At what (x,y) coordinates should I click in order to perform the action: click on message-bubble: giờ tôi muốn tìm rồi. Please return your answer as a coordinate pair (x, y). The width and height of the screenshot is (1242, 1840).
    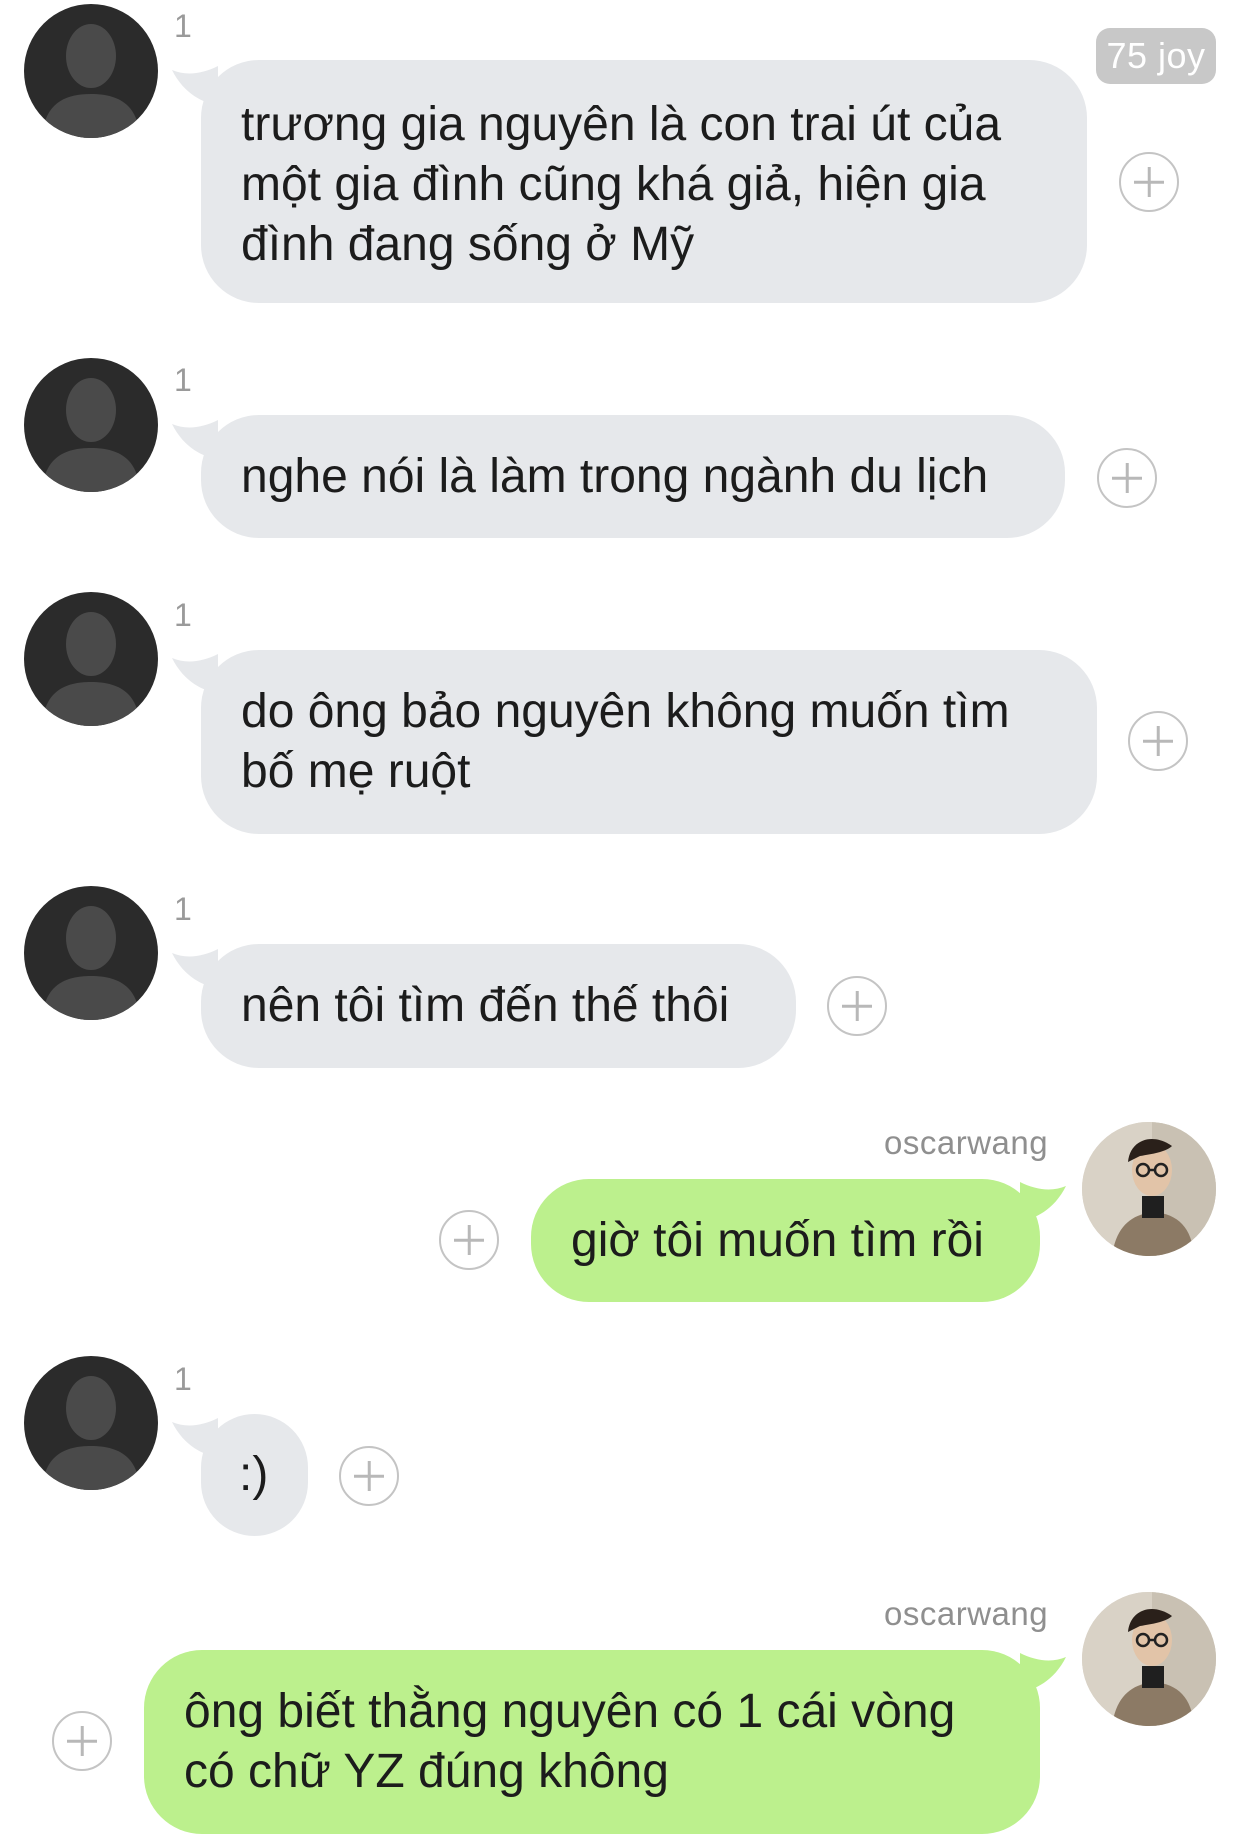
    Looking at the image, I should click on (785, 1240).